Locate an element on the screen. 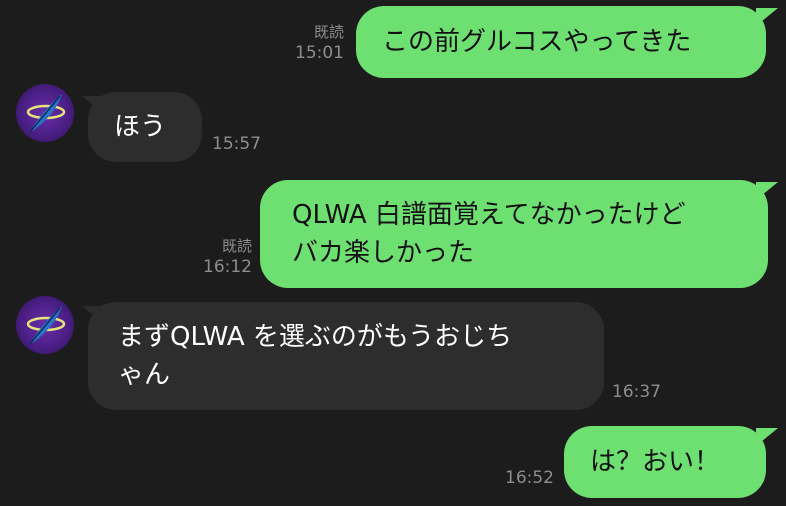 The width and height of the screenshot is (786, 506). message-bubble-incoming: まずQLWA を選ぶのがもうおじち ゃん is located at coordinates (346, 356).